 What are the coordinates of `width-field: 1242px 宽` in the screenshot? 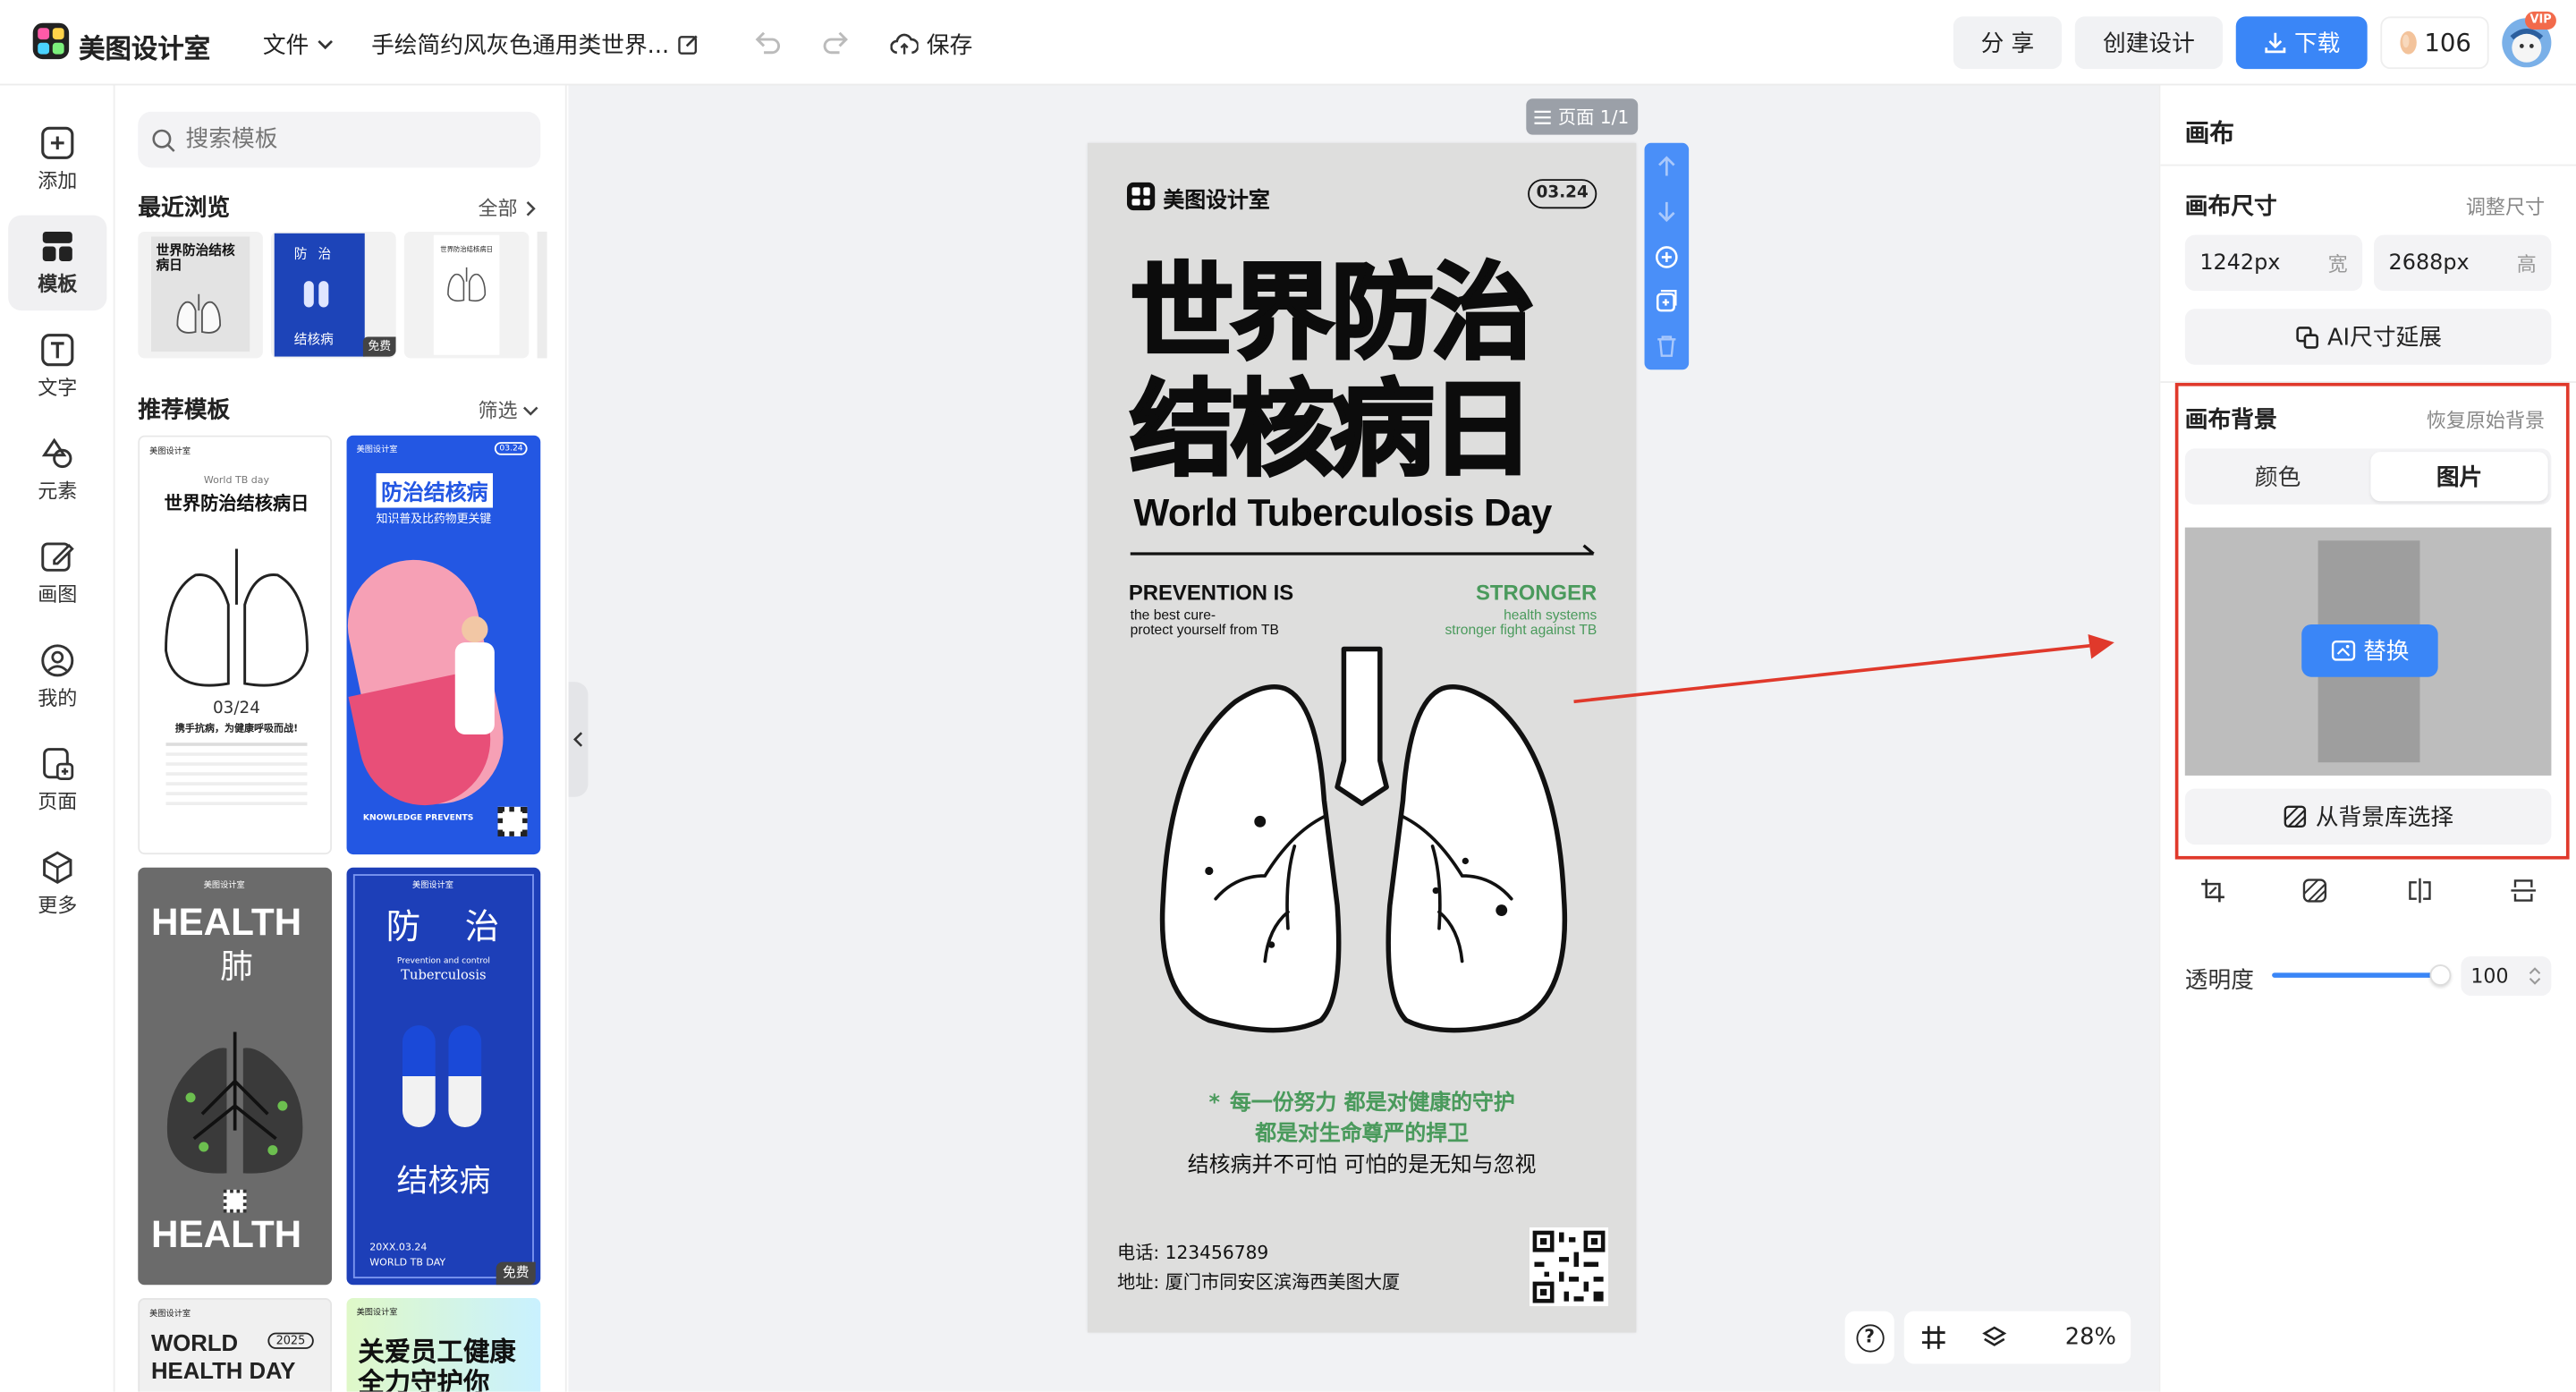 It's located at (2273, 263).